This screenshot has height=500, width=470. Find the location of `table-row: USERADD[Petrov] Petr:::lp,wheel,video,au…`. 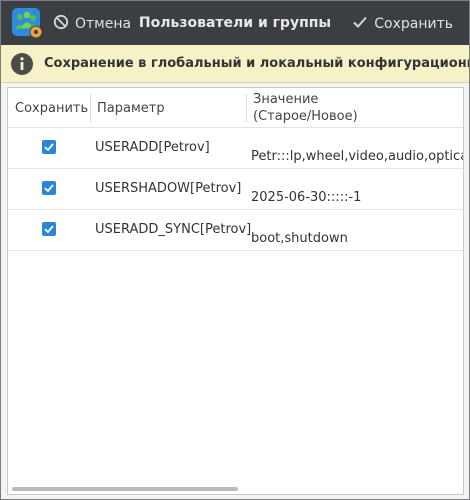

table-row: USERADD[Petrov] Petr:::lp,wheel,video,au… is located at coordinates (235, 148).